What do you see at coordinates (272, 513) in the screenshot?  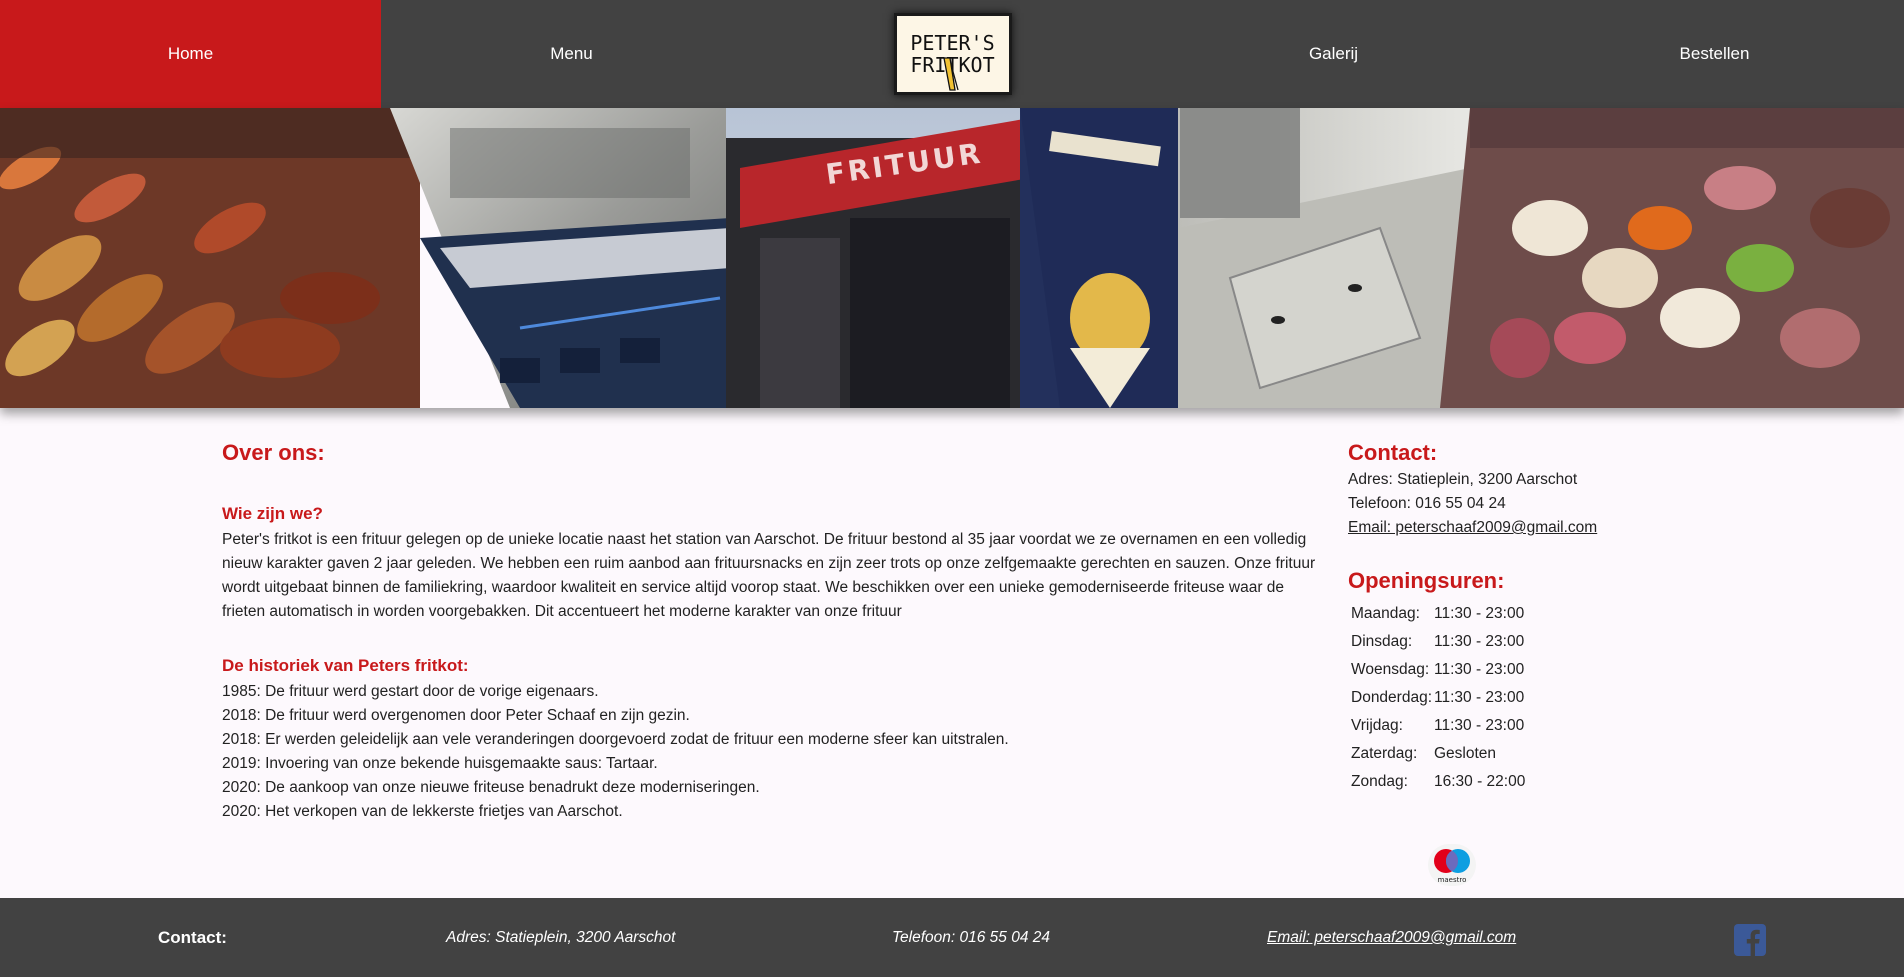 I see `who-title: Wie zijn we?` at bounding box center [272, 513].